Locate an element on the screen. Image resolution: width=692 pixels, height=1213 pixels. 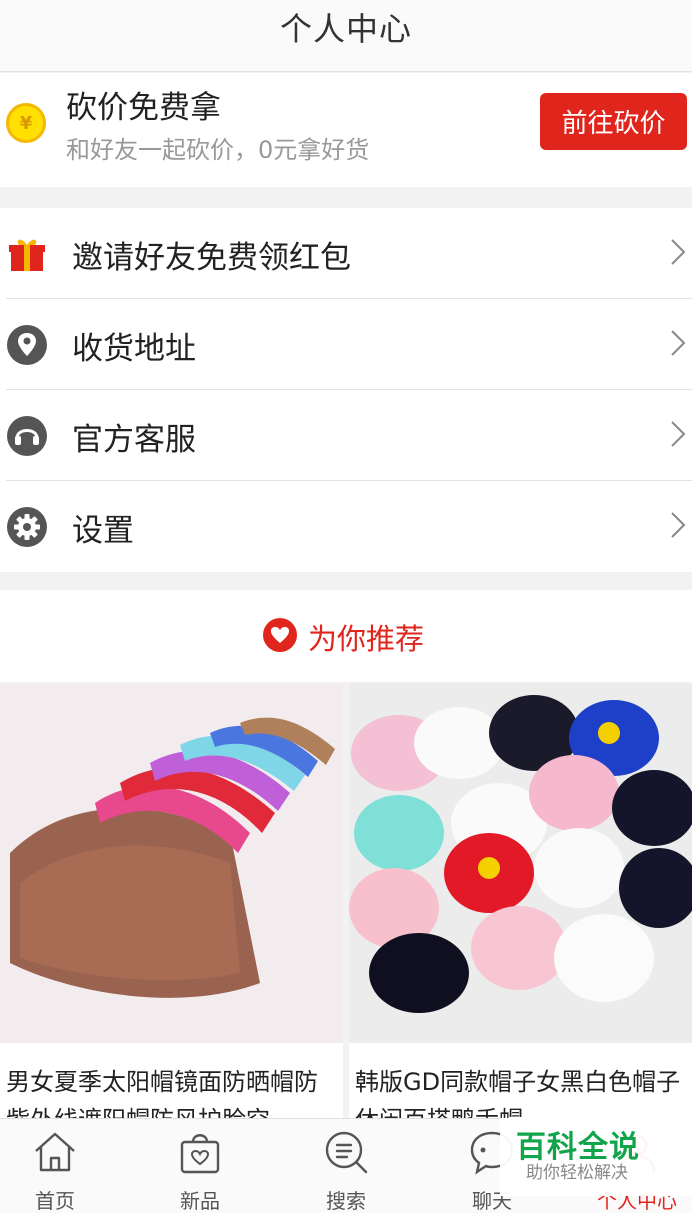
product-name: 韩版GD同款帽子女黑白色帽子休闲百搭鸭舌帽 is located at coordinates (518, 1095).